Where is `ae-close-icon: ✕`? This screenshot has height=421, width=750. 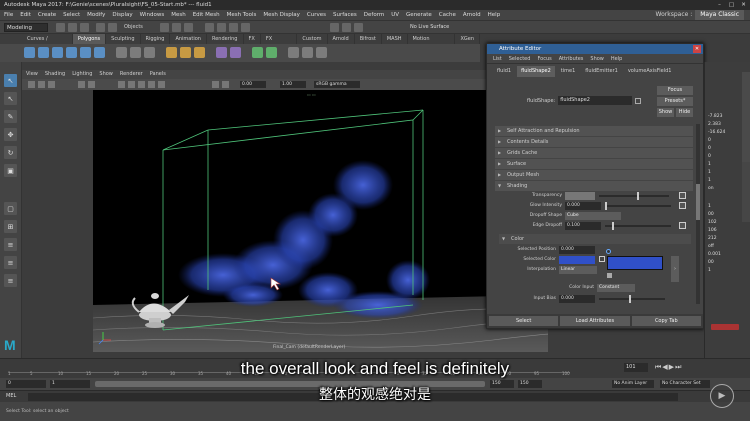 ae-close-icon: ✕ is located at coordinates (697, 49).